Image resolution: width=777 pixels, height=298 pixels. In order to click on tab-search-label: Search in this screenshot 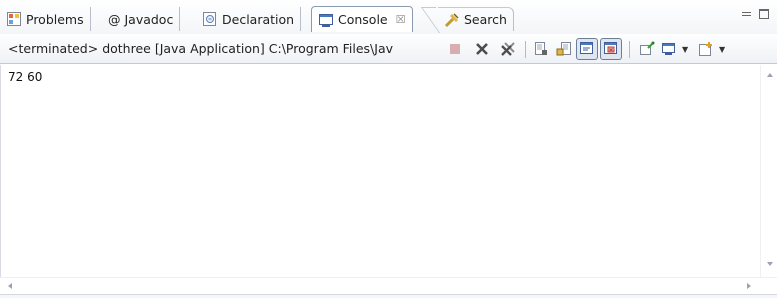, I will do `click(485, 19)`.